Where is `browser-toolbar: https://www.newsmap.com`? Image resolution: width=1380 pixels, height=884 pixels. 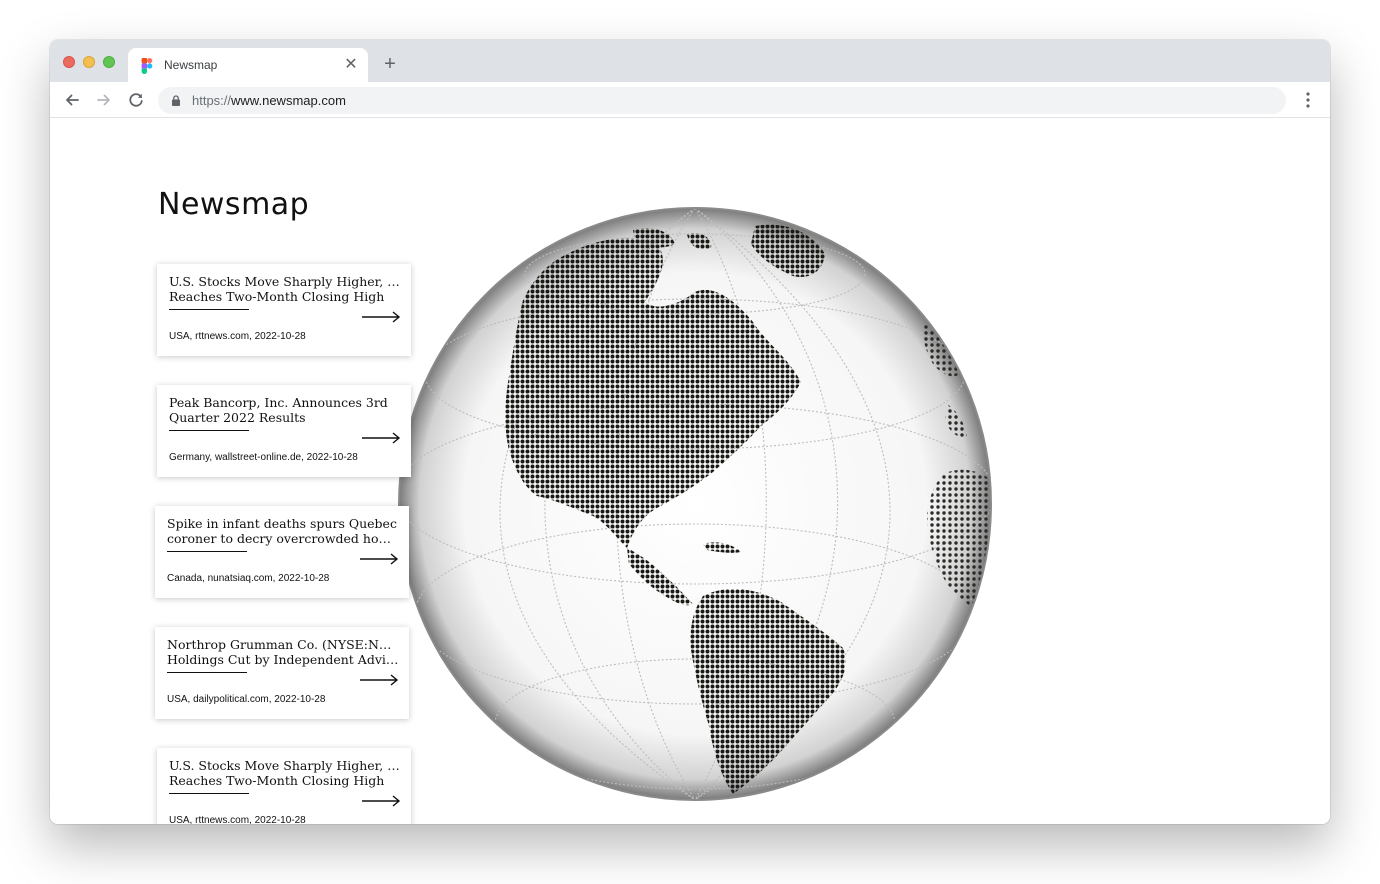 browser-toolbar: https://www.newsmap.com is located at coordinates (690, 100).